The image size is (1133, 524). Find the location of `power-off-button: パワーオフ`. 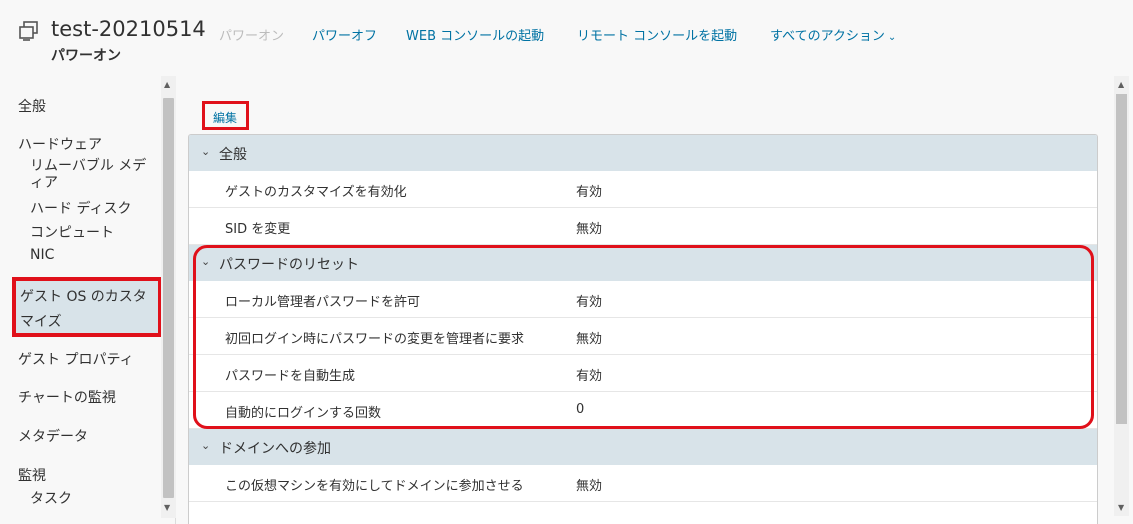

power-off-button: パワーオフ is located at coordinates (344, 34).